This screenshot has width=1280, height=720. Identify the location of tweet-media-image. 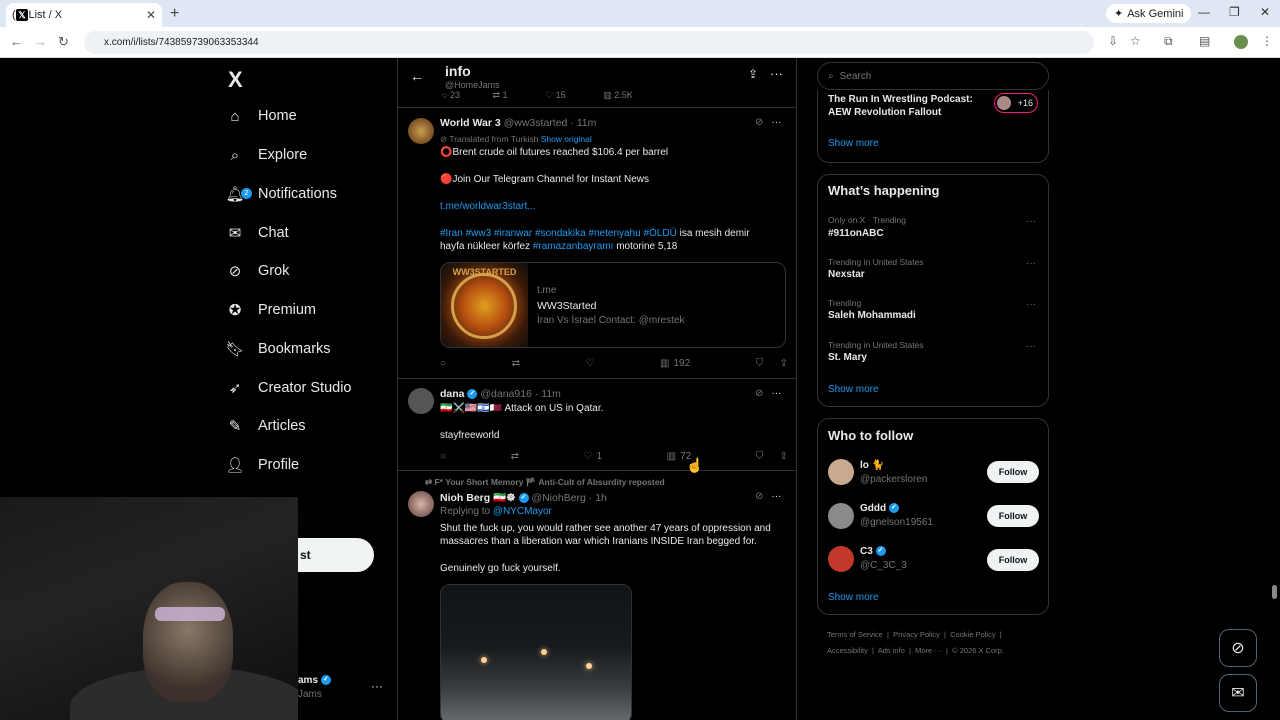
(536, 652).